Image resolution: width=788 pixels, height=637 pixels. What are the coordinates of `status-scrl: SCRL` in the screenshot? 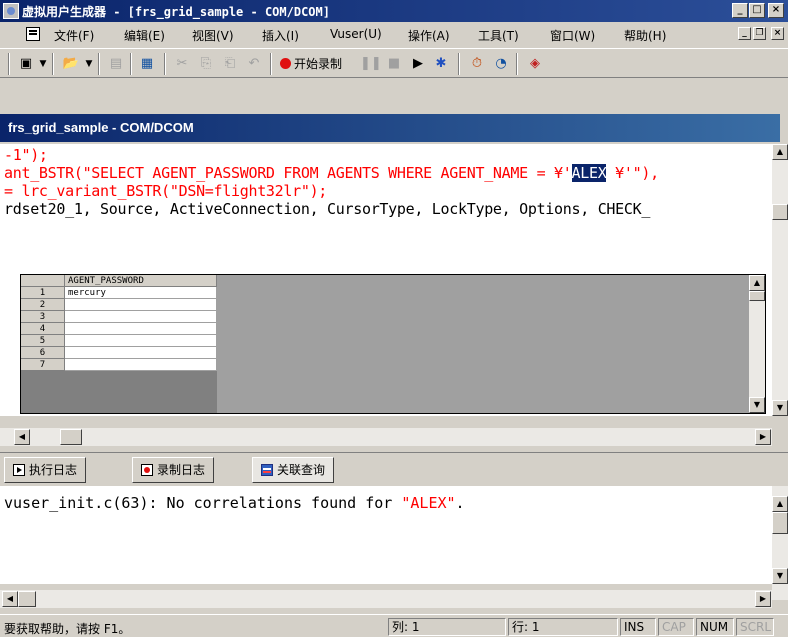 It's located at (755, 627).